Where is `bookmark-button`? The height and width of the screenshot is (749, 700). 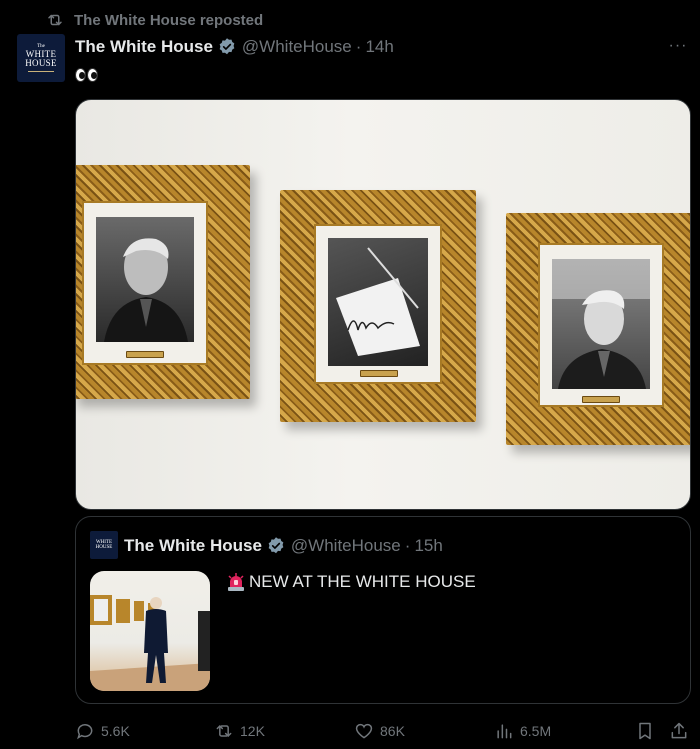
bookmark-button is located at coordinates (648, 731).